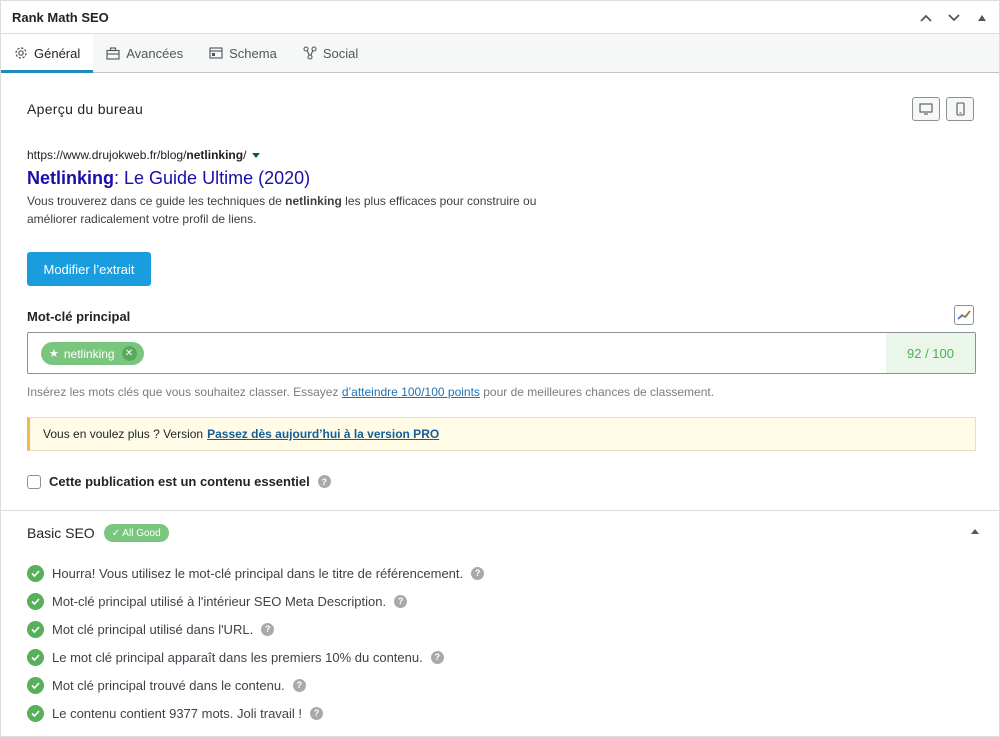 This screenshot has height=737, width=1000. I want to click on trend-icon, so click(964, 315).